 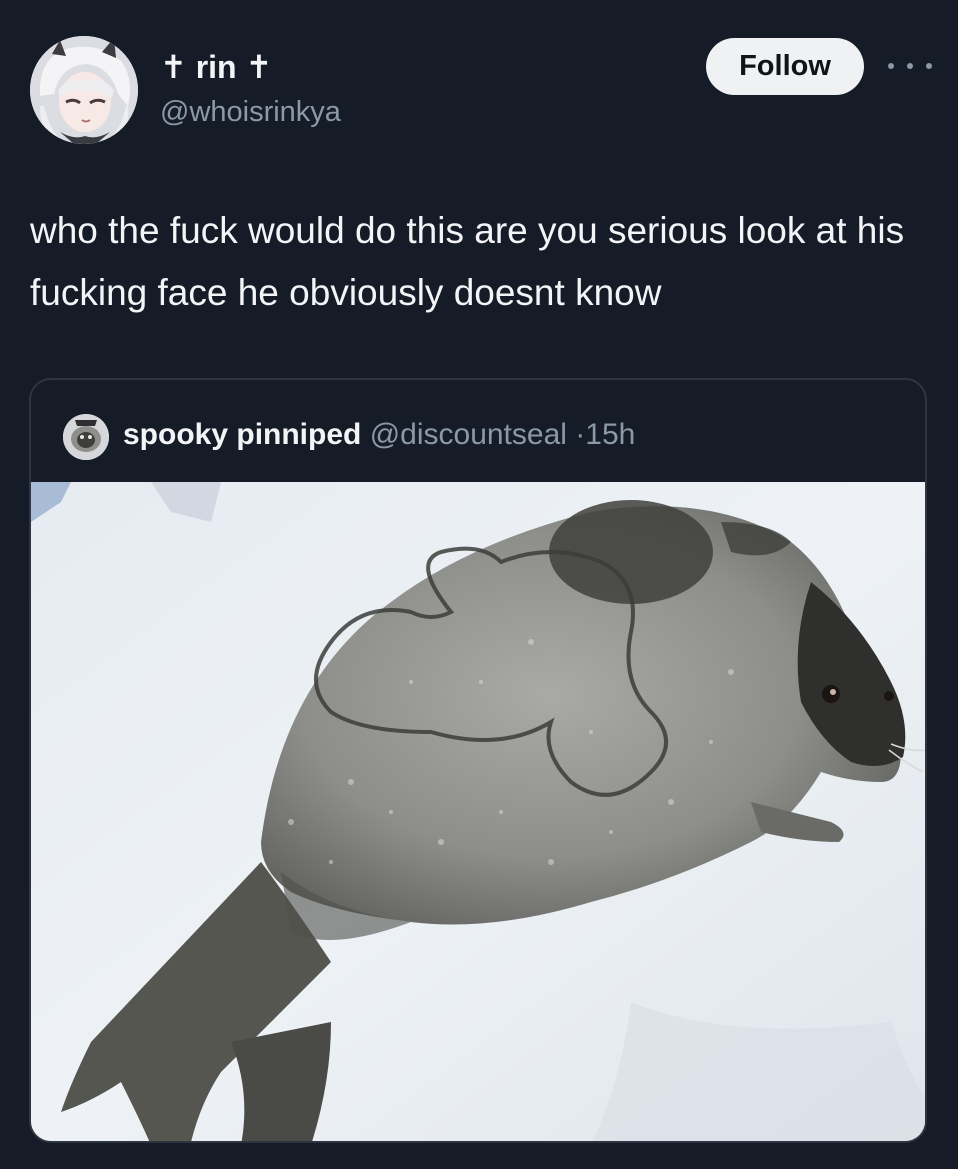 What do you see at coordinates (891, 66) in the screenshot?
I see `more-options-icon` at bounding box center [891, 66].